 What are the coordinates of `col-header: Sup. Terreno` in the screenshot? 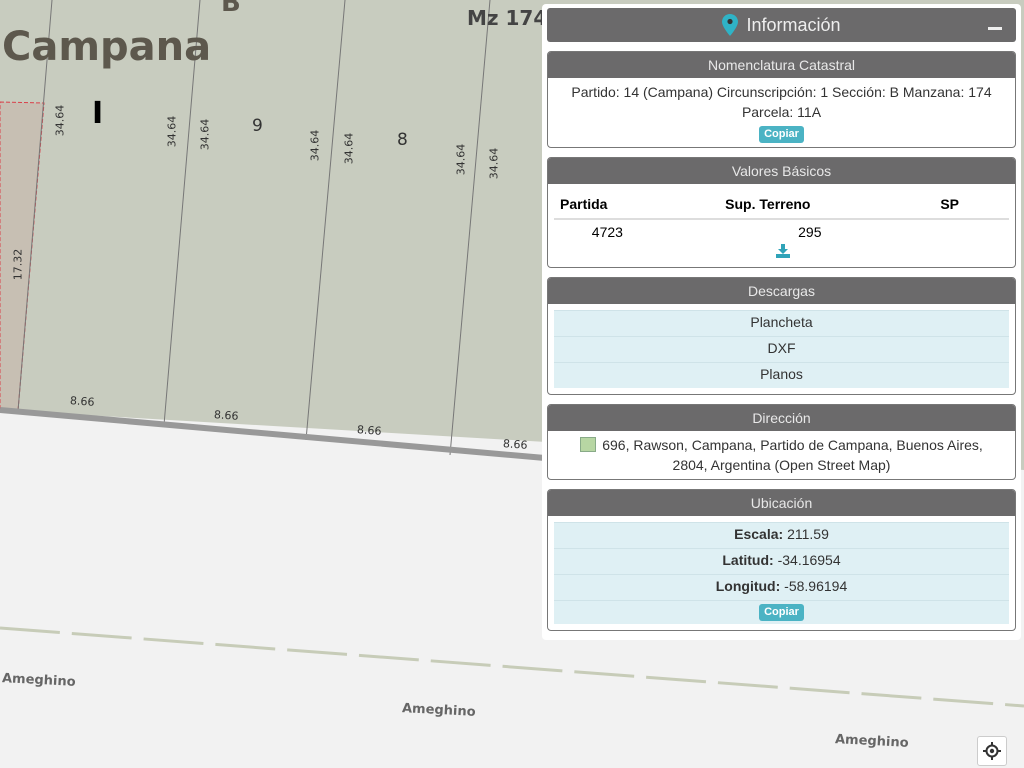 It's located at (767, 205).